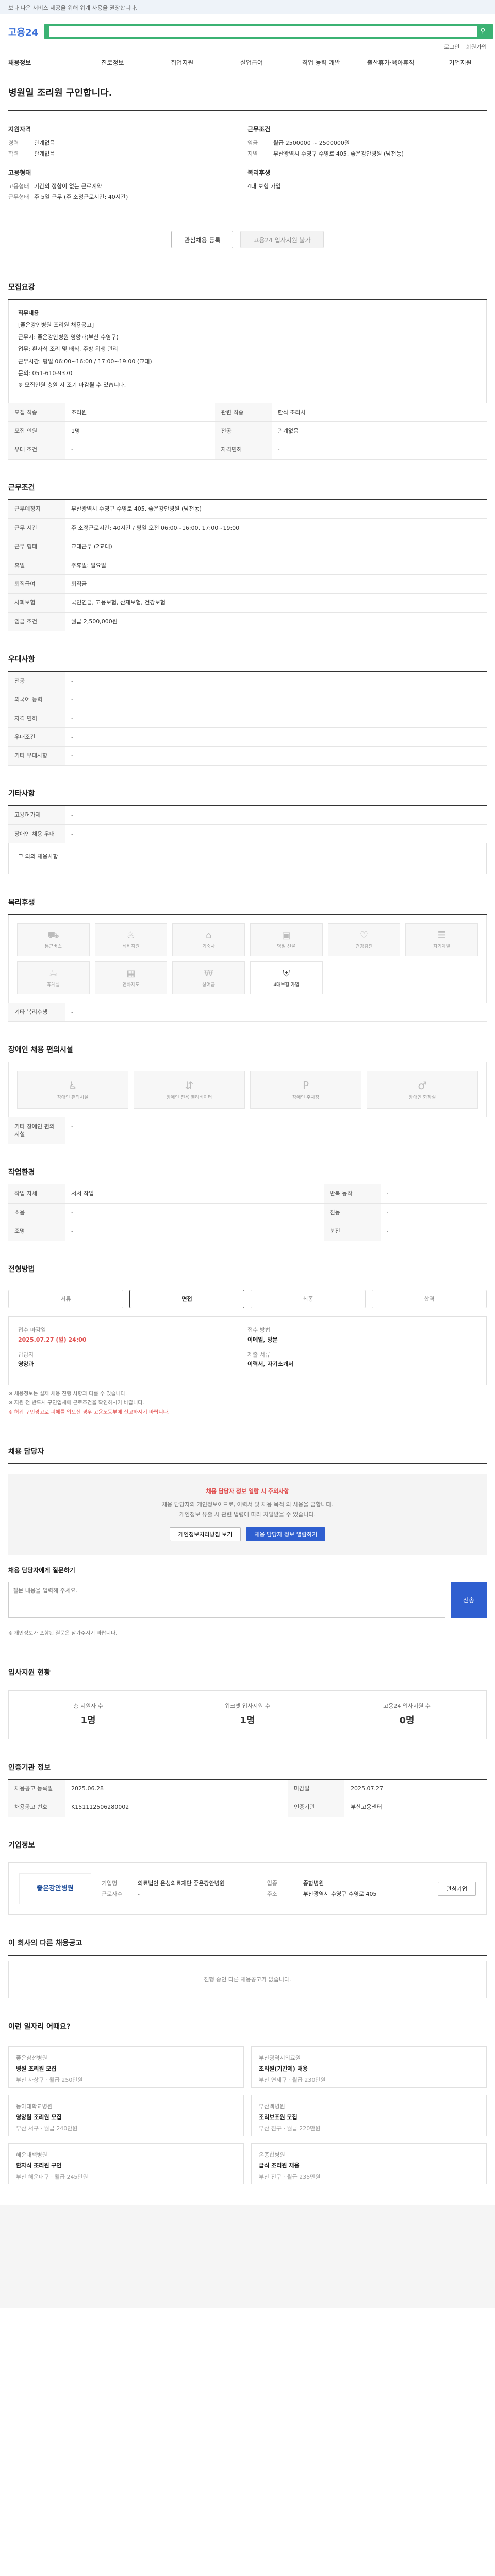 The width and height of the screenshot is (495, 2576). What do you see at coordinates (43, 63) in the screenshot?
I see `nav-item-jobs: 채용정보` at bounding box center [43, 63].